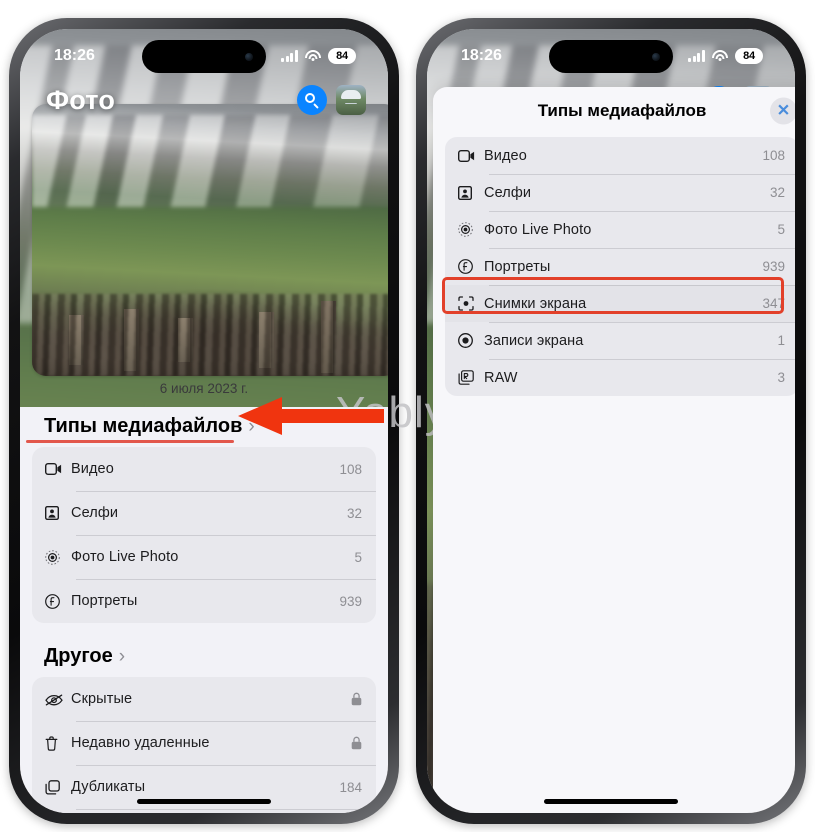 The width and height of the screenshot is (815, 832). I want to click on list-item-screenshots: Снимки экрана 347, so click(620, 303).